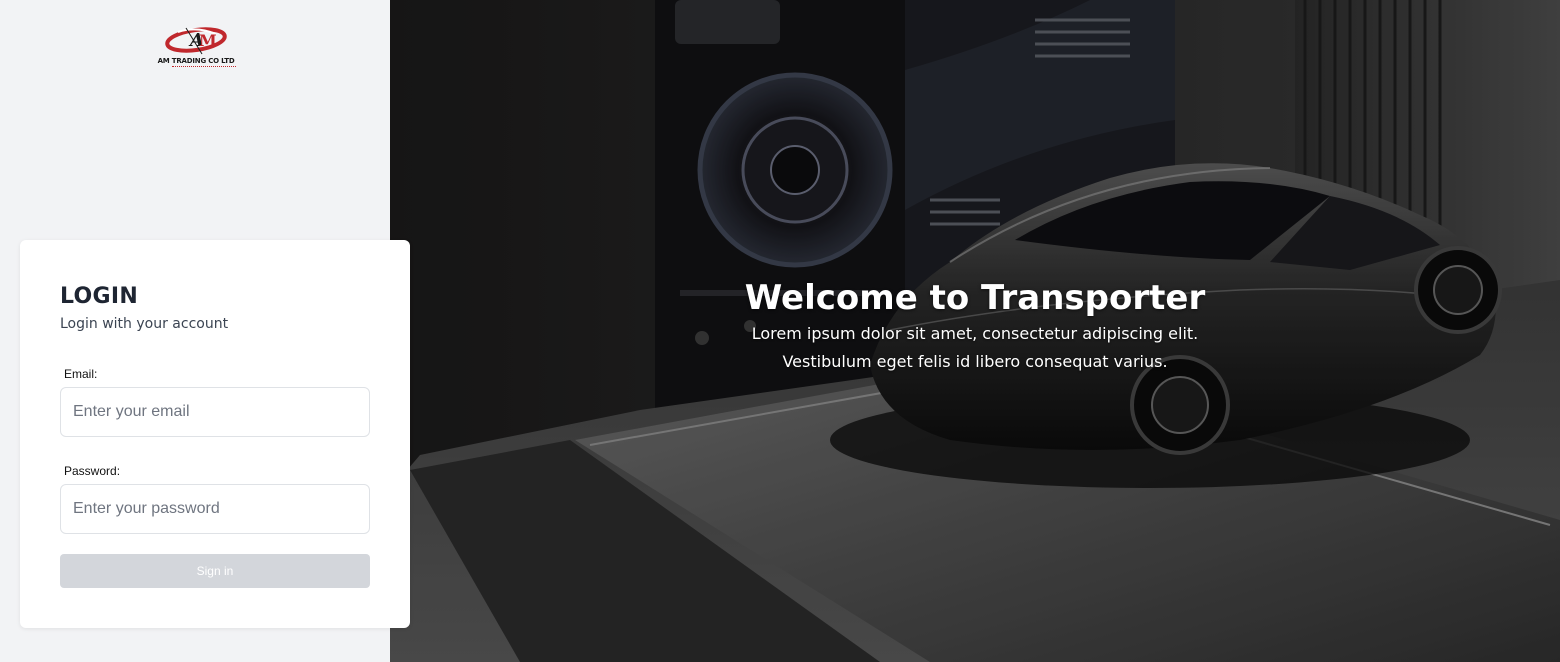 Image resolution: width=1560 pixels, height=662 pixels. I want to click on email-label: Email:, so click(81, 374).